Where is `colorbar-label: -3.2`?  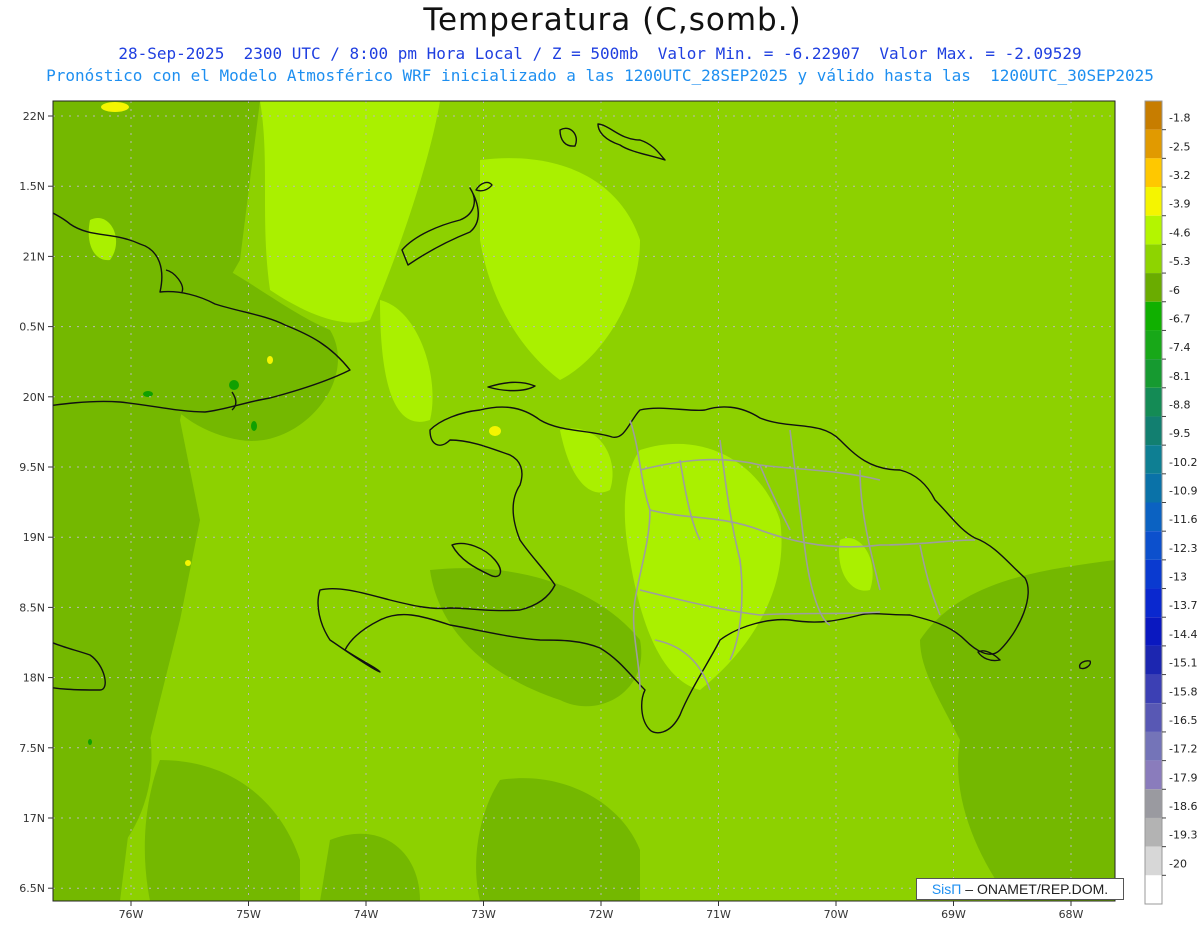
colorbar-label: -3.2 is located at coordinates (1179, 175).